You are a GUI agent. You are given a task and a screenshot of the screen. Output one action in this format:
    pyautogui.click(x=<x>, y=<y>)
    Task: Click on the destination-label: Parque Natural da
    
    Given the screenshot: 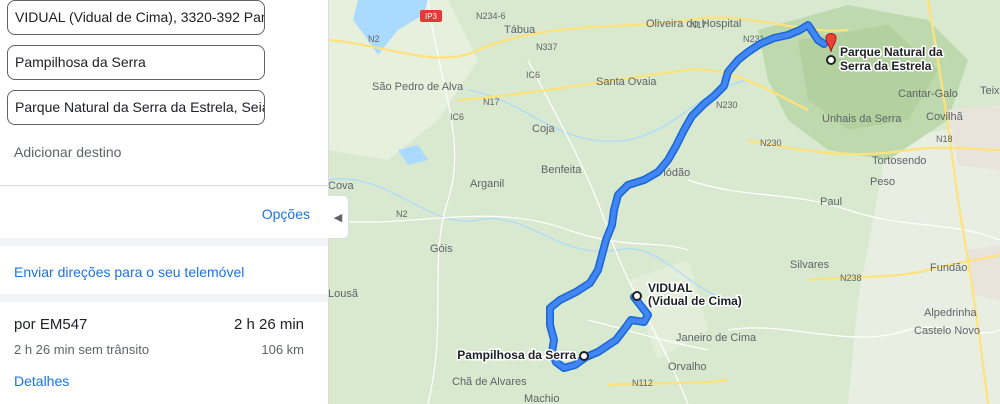 What is the action you would take?
    pyautogui.click(x=891, y=52)
    